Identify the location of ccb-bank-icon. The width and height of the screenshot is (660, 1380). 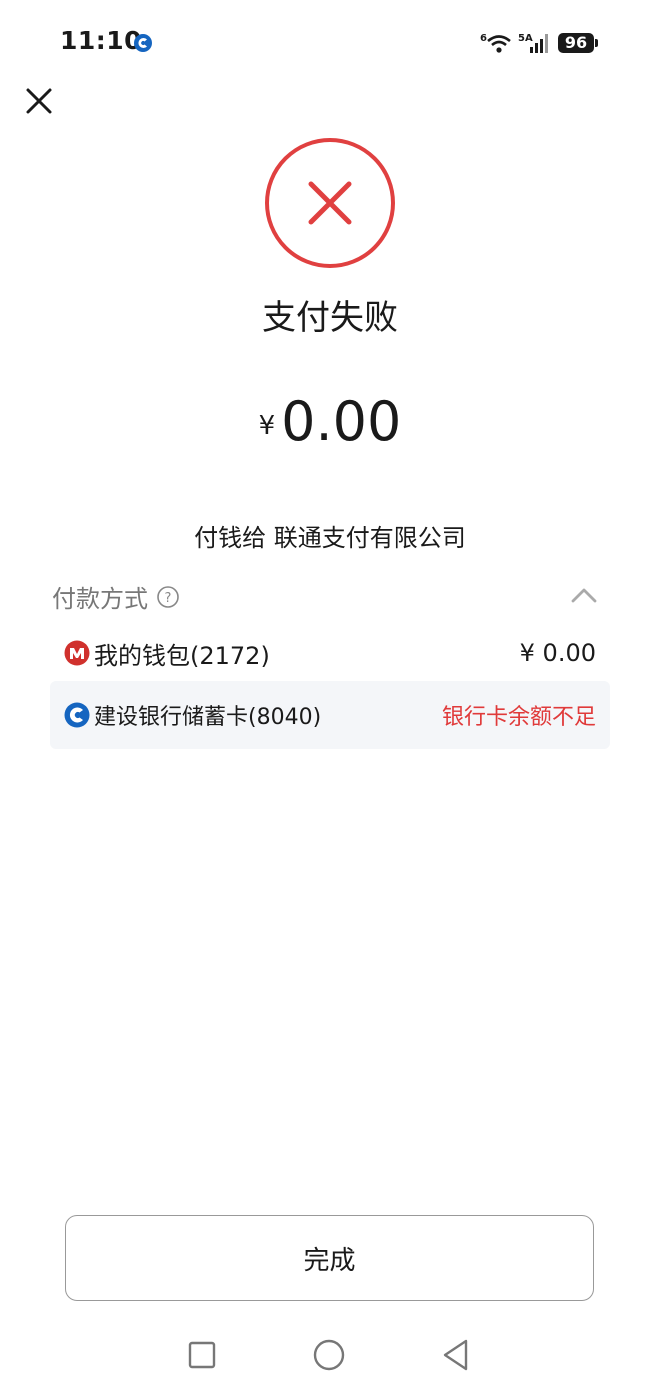
(77, 715).